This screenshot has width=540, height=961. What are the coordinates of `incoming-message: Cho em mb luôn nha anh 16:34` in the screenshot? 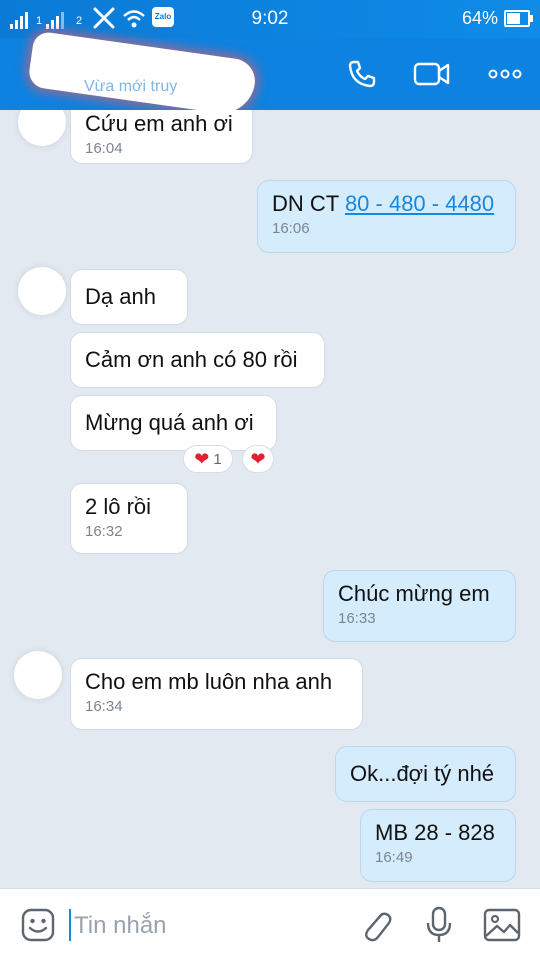 It's located at (216, 694).